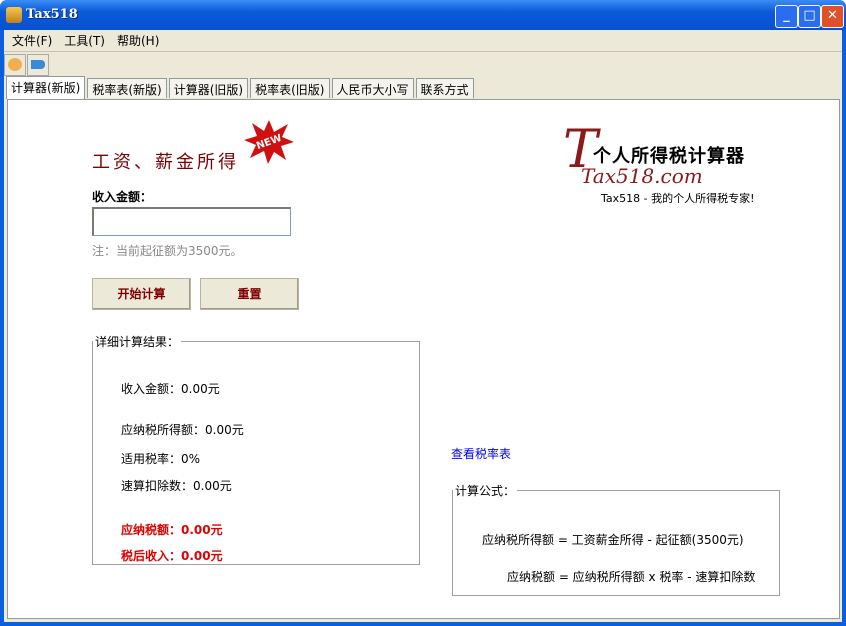 The height and width of the screenshot is (626, 846). I want to click on result-deduction: 速算扣除数：0.00元, so click(176, 486).